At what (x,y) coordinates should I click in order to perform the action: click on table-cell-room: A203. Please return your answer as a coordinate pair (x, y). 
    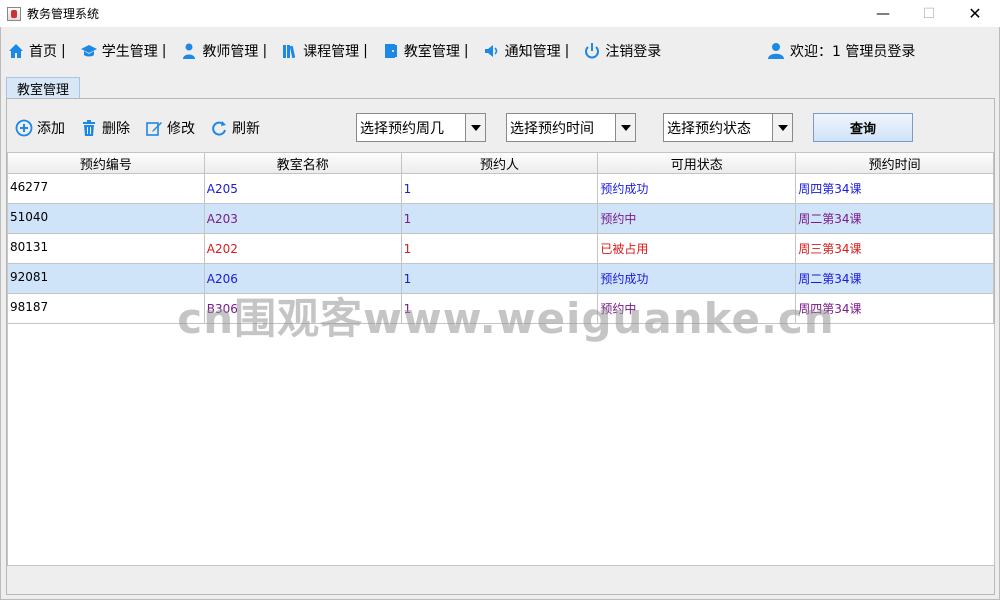
    Looking at the image, I should click on (303, 219).